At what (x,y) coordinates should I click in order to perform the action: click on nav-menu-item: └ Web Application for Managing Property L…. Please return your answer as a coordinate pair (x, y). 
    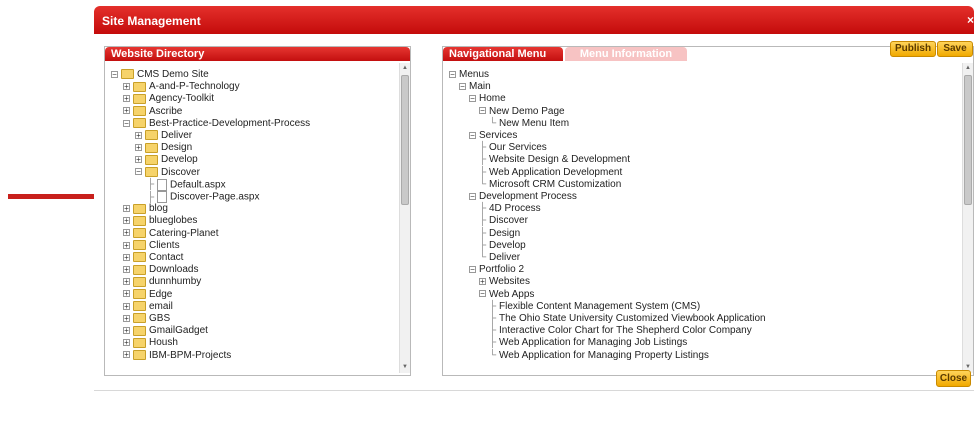
    Looking at the image, I should click on (599, 356).